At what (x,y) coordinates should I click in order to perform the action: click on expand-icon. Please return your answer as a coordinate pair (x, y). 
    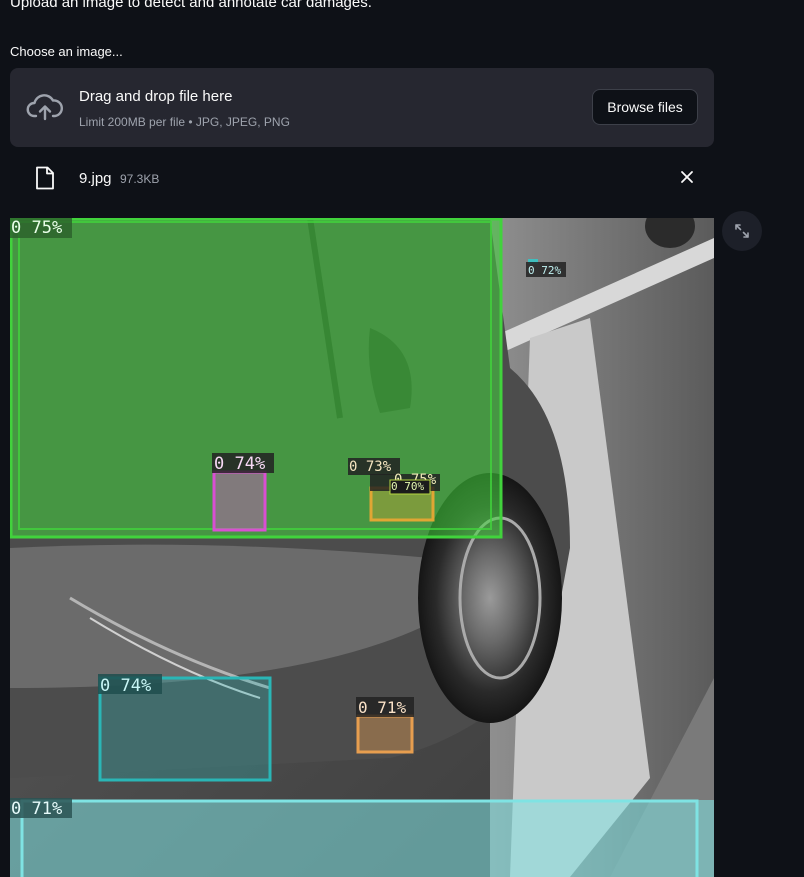
    Looking at the image, I should click on (742, 231).